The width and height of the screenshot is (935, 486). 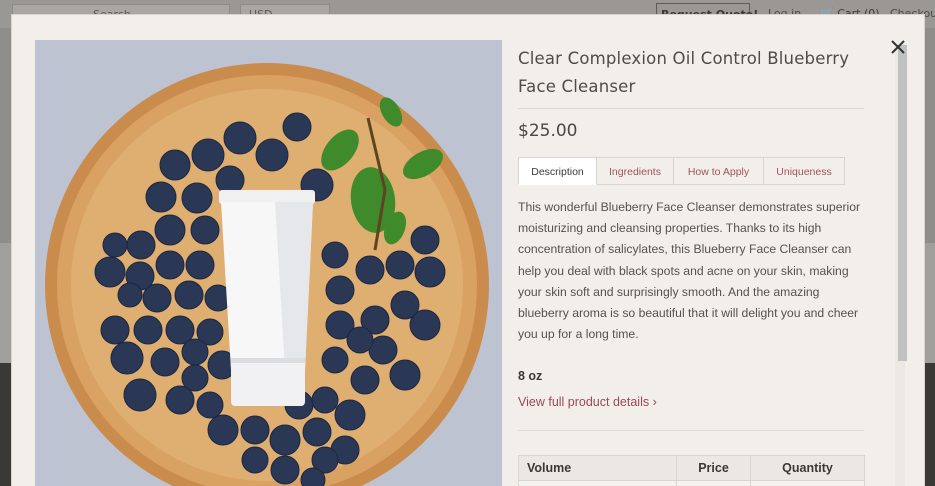 What do you see at coordinates (597, 468) in the screenshot?
I see `column-volume: Volume` at bounding box center [597, 468].